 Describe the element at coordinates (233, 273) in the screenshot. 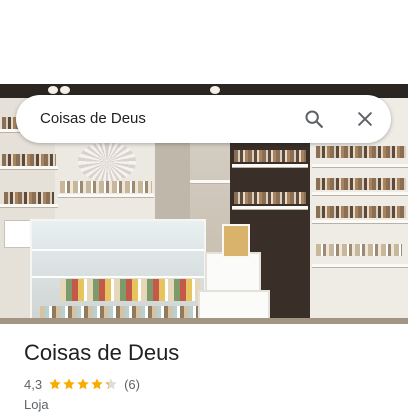

I see `photo-display-cube` at that location.